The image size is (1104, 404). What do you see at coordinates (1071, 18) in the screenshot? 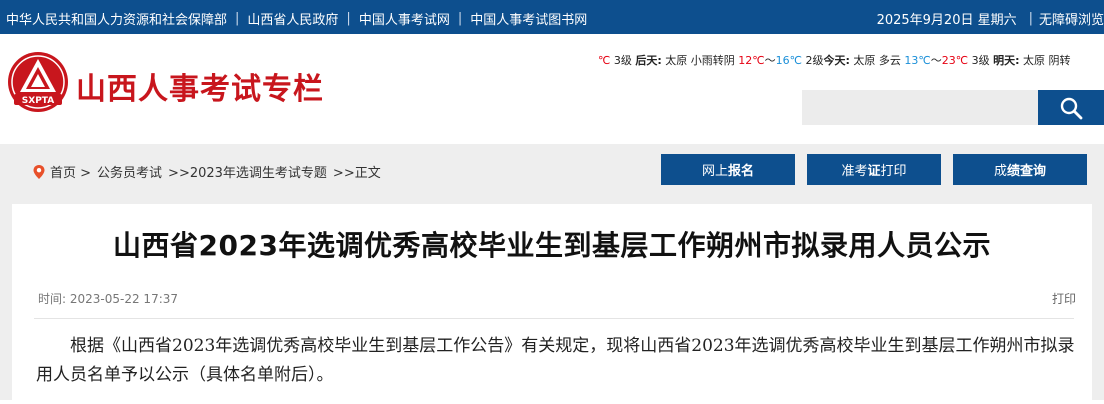
I see `accessibility-link: 无障碍浏览` at bounding box center [1071, 18].